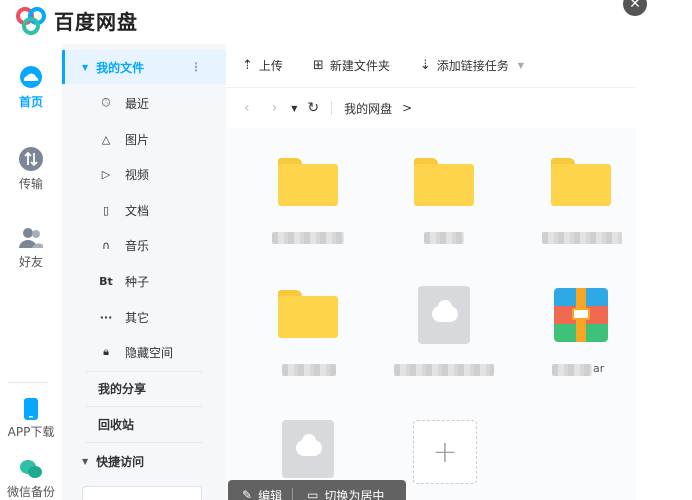  Describe the element at coordinates (122, 388) in the screenshot. I see `sidebar-label-my-share: 我的分享` at that location.